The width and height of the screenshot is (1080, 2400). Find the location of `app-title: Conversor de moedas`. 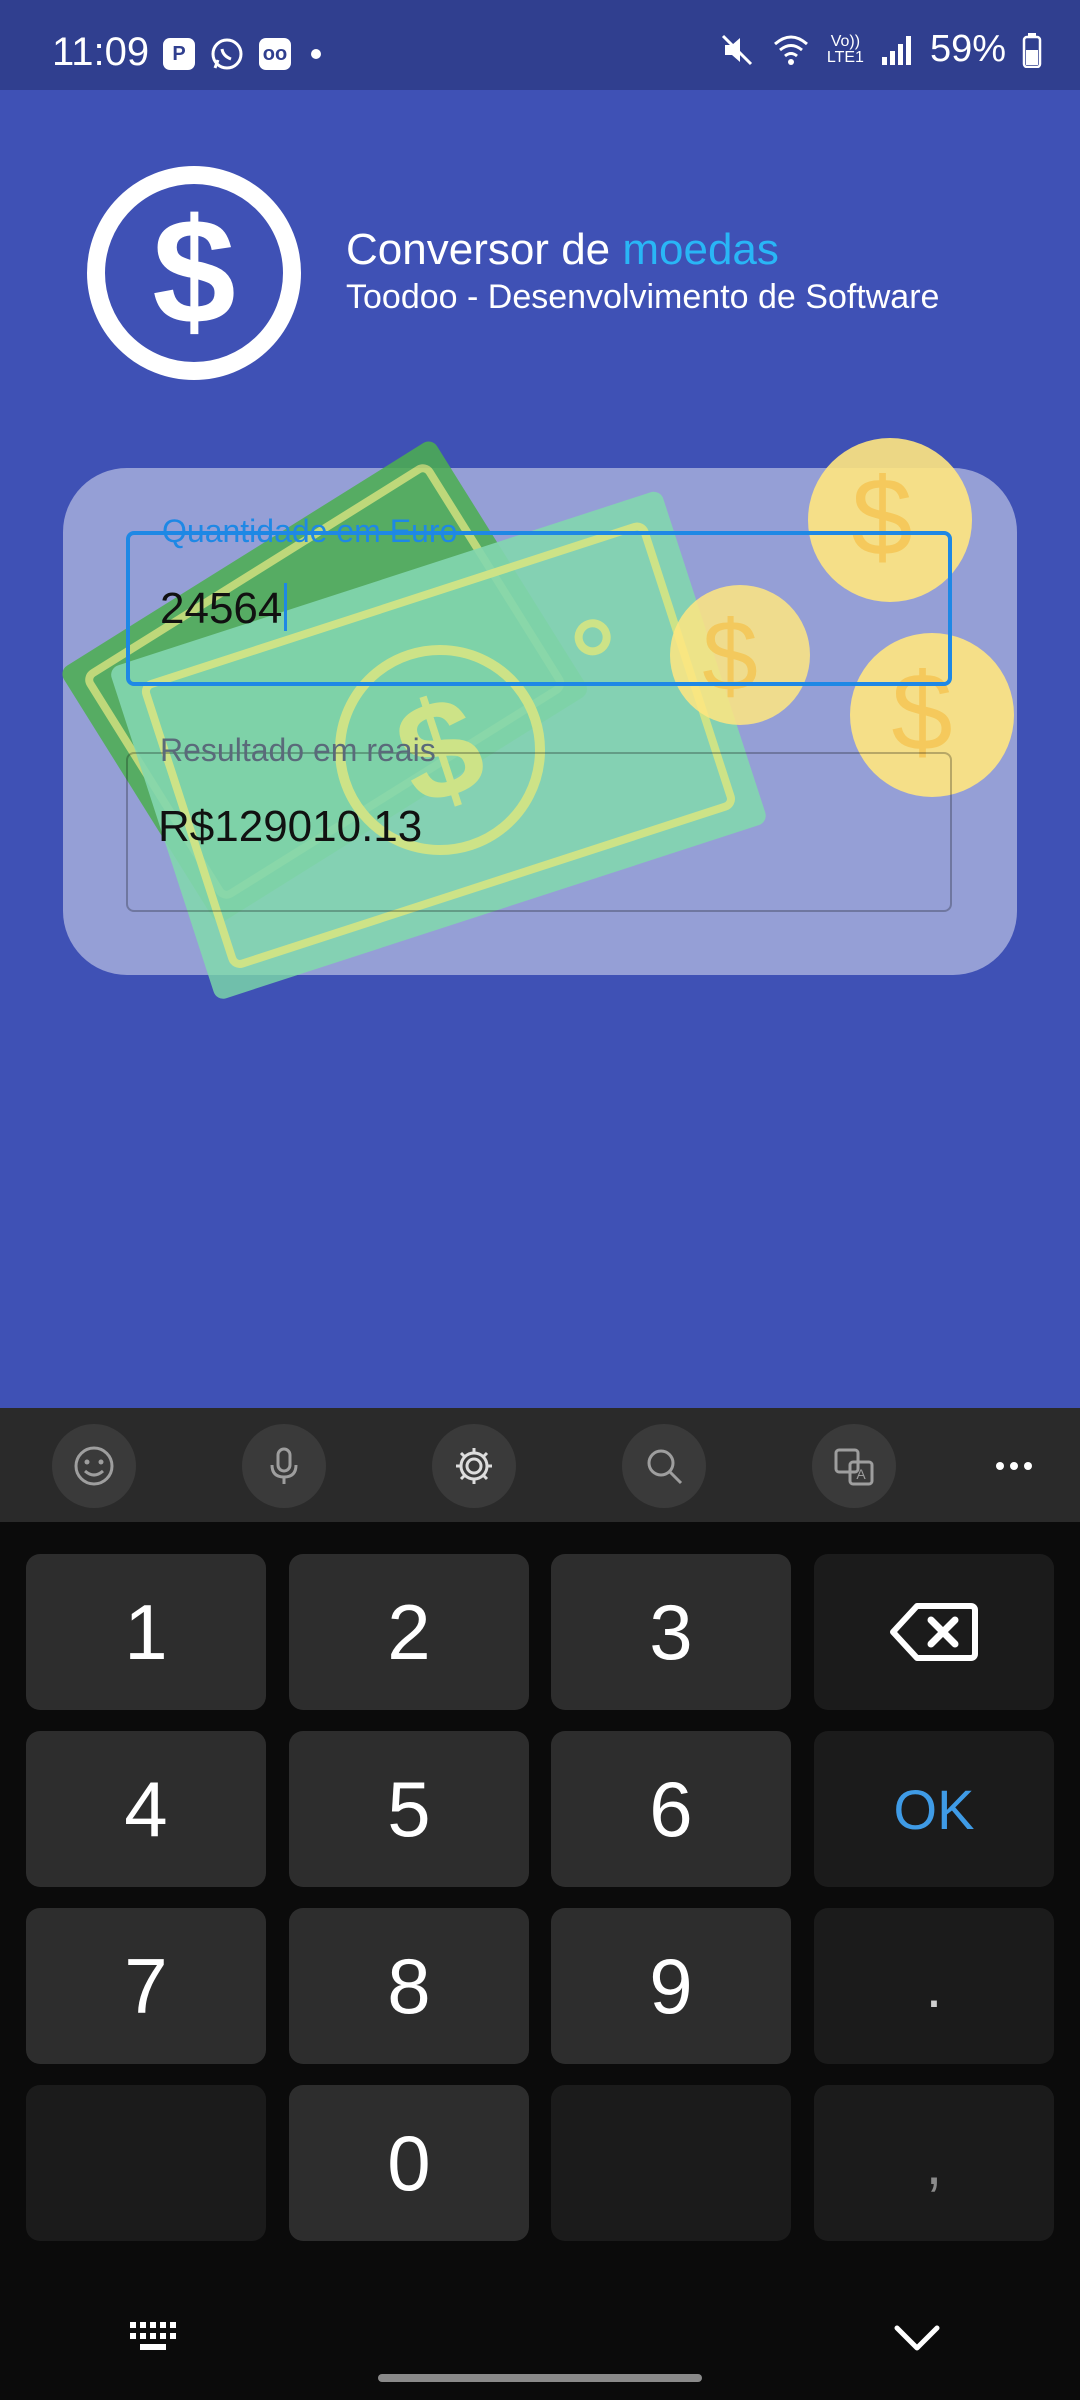

app-title: Conversor de moedas is located at coordinates (562, 249).